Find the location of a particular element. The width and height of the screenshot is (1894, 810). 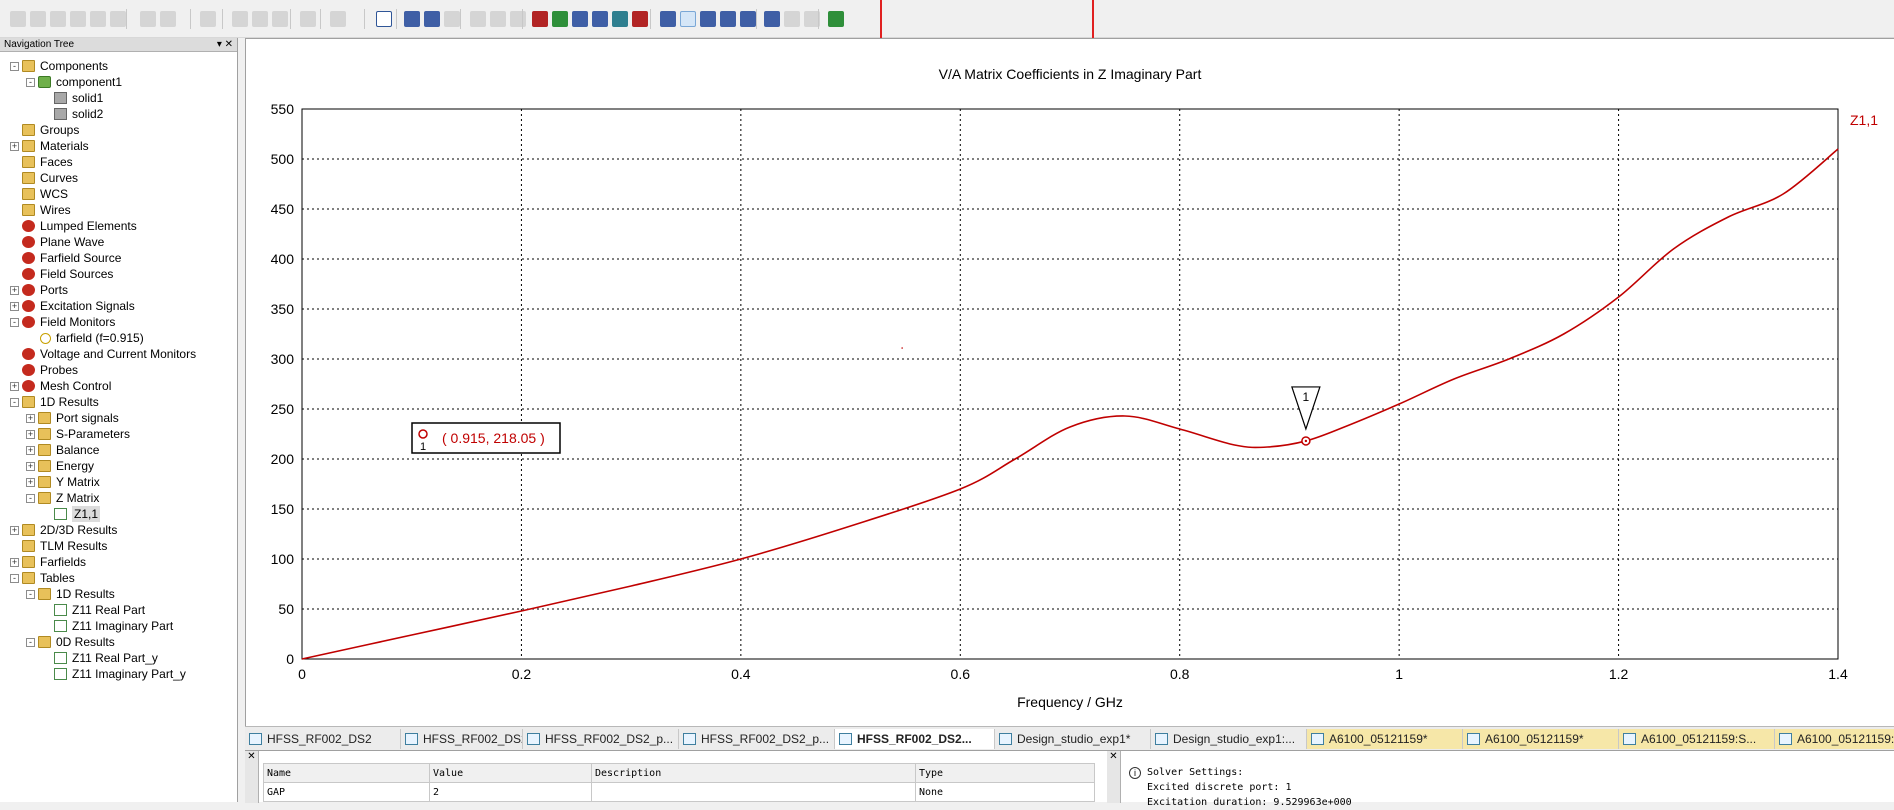

tree-item: Z11 Imaginary Part is located at coordinates (118, 626).